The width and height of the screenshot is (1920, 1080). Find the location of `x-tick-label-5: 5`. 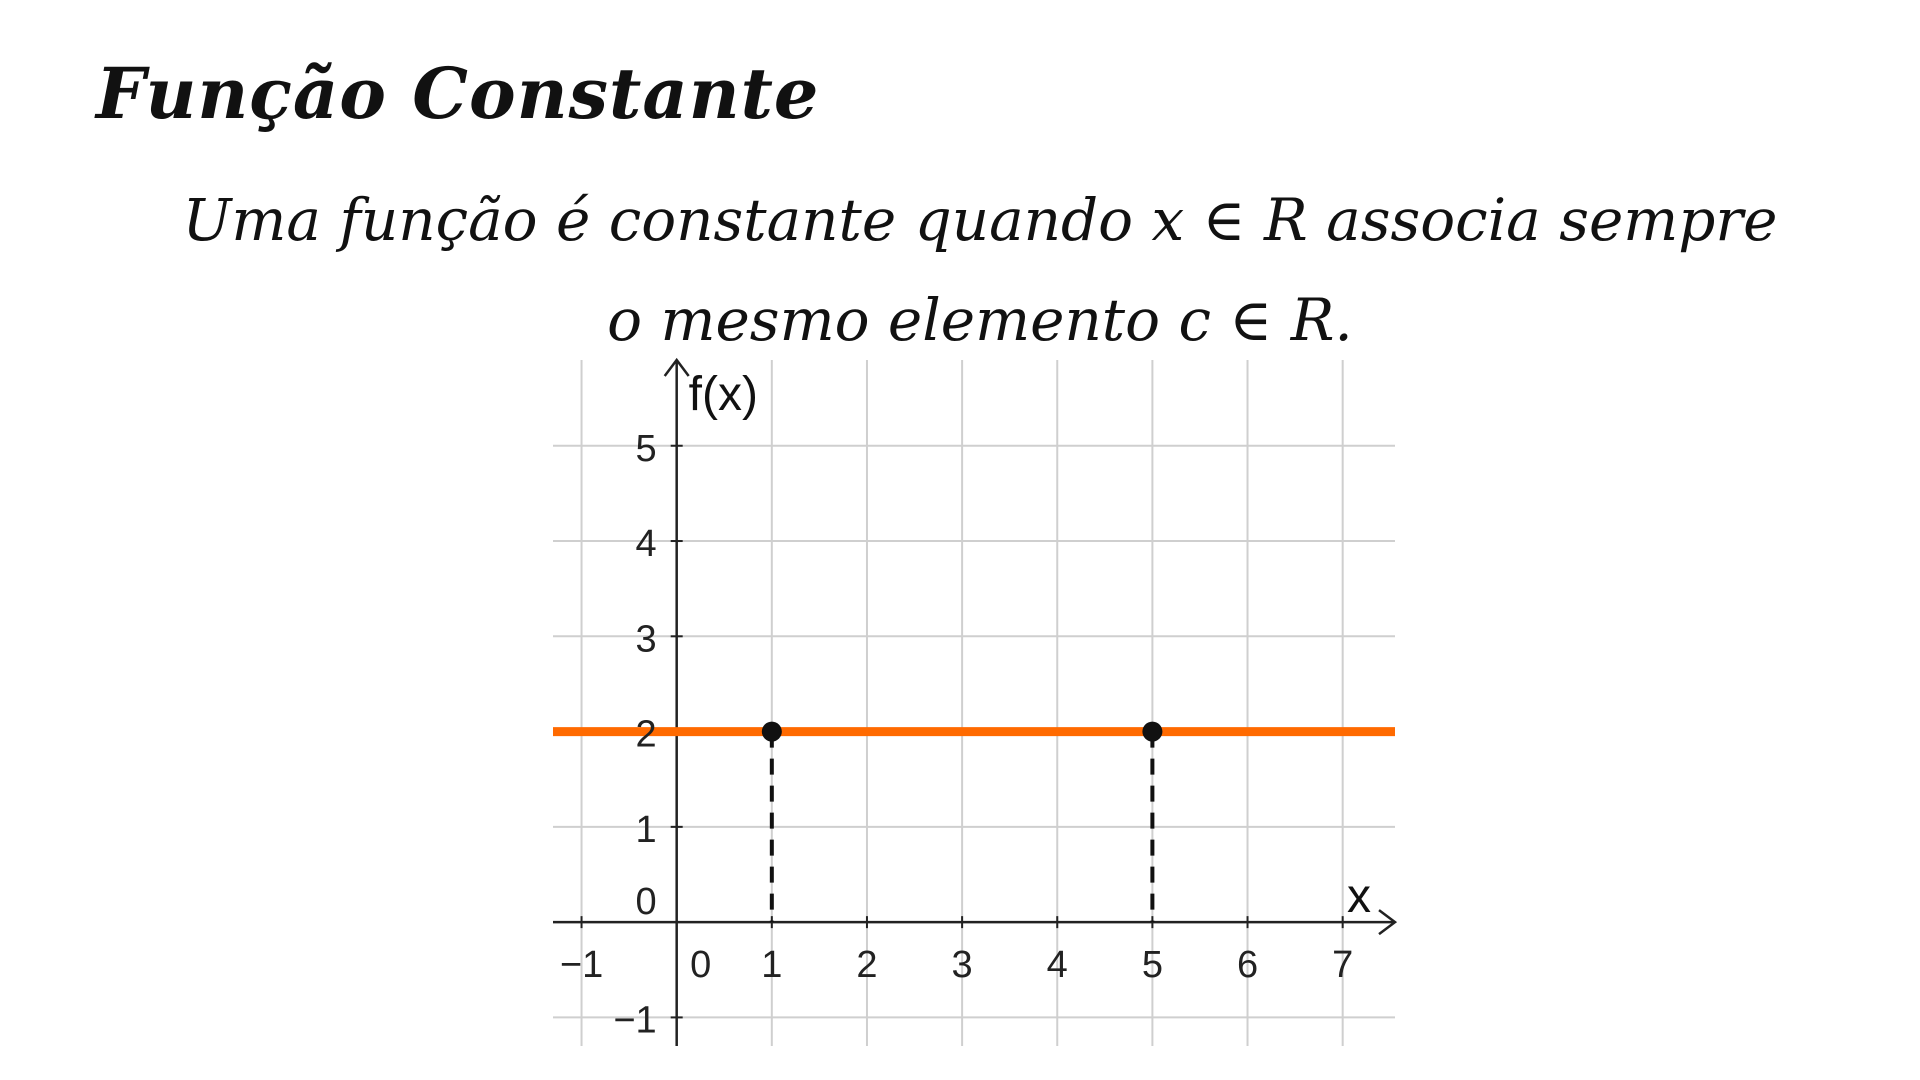

x-tick-label-5: 5 is located at coordinates (1152, 965).